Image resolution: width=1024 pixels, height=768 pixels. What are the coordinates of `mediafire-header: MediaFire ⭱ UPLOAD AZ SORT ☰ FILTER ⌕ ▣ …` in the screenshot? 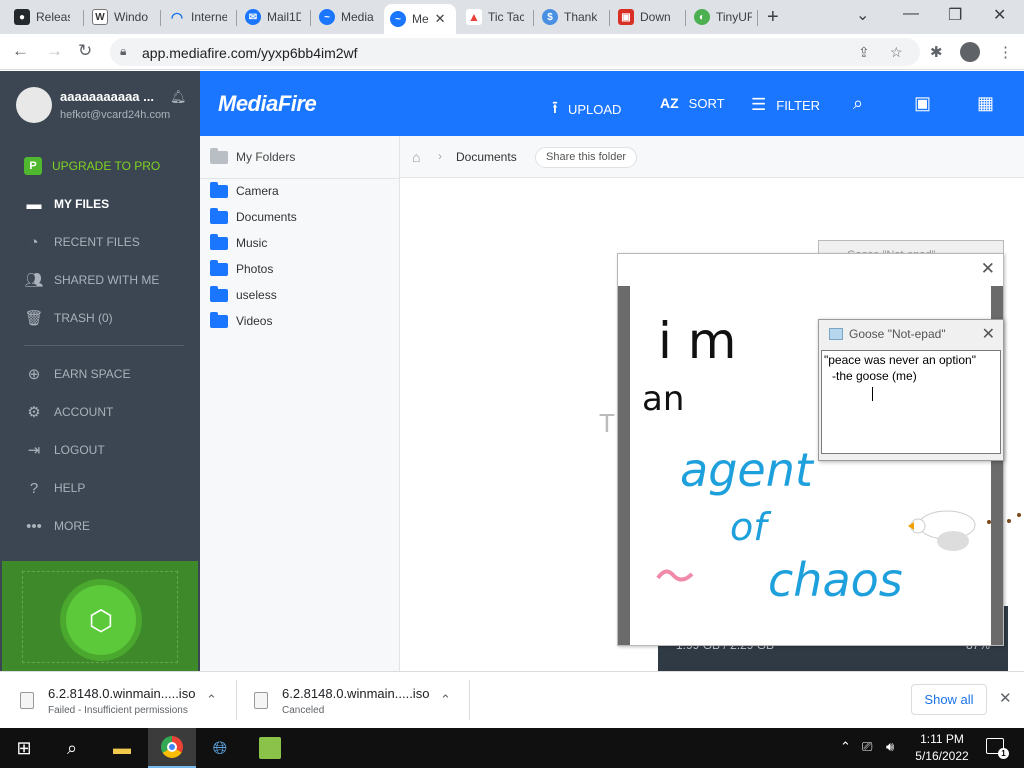 It's located at (612, 103).